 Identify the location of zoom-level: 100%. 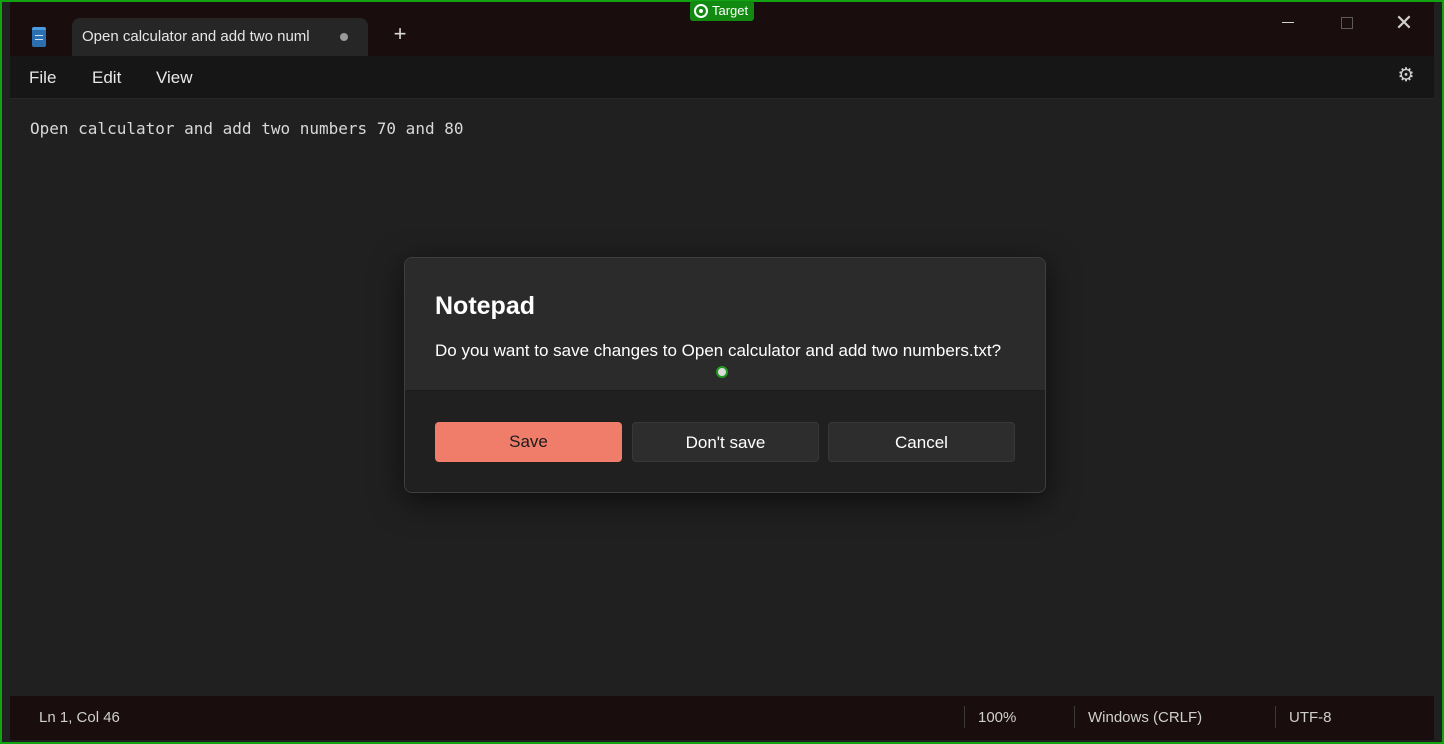
(997, 717).